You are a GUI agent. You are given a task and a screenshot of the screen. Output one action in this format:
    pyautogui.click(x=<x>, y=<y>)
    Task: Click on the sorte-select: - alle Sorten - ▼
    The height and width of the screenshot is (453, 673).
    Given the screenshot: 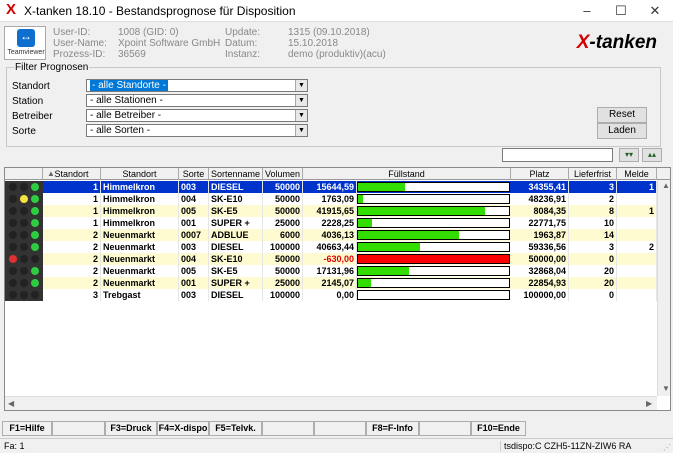 What is the action you would take?
    pyautogui.click(x=197, y=130)
    